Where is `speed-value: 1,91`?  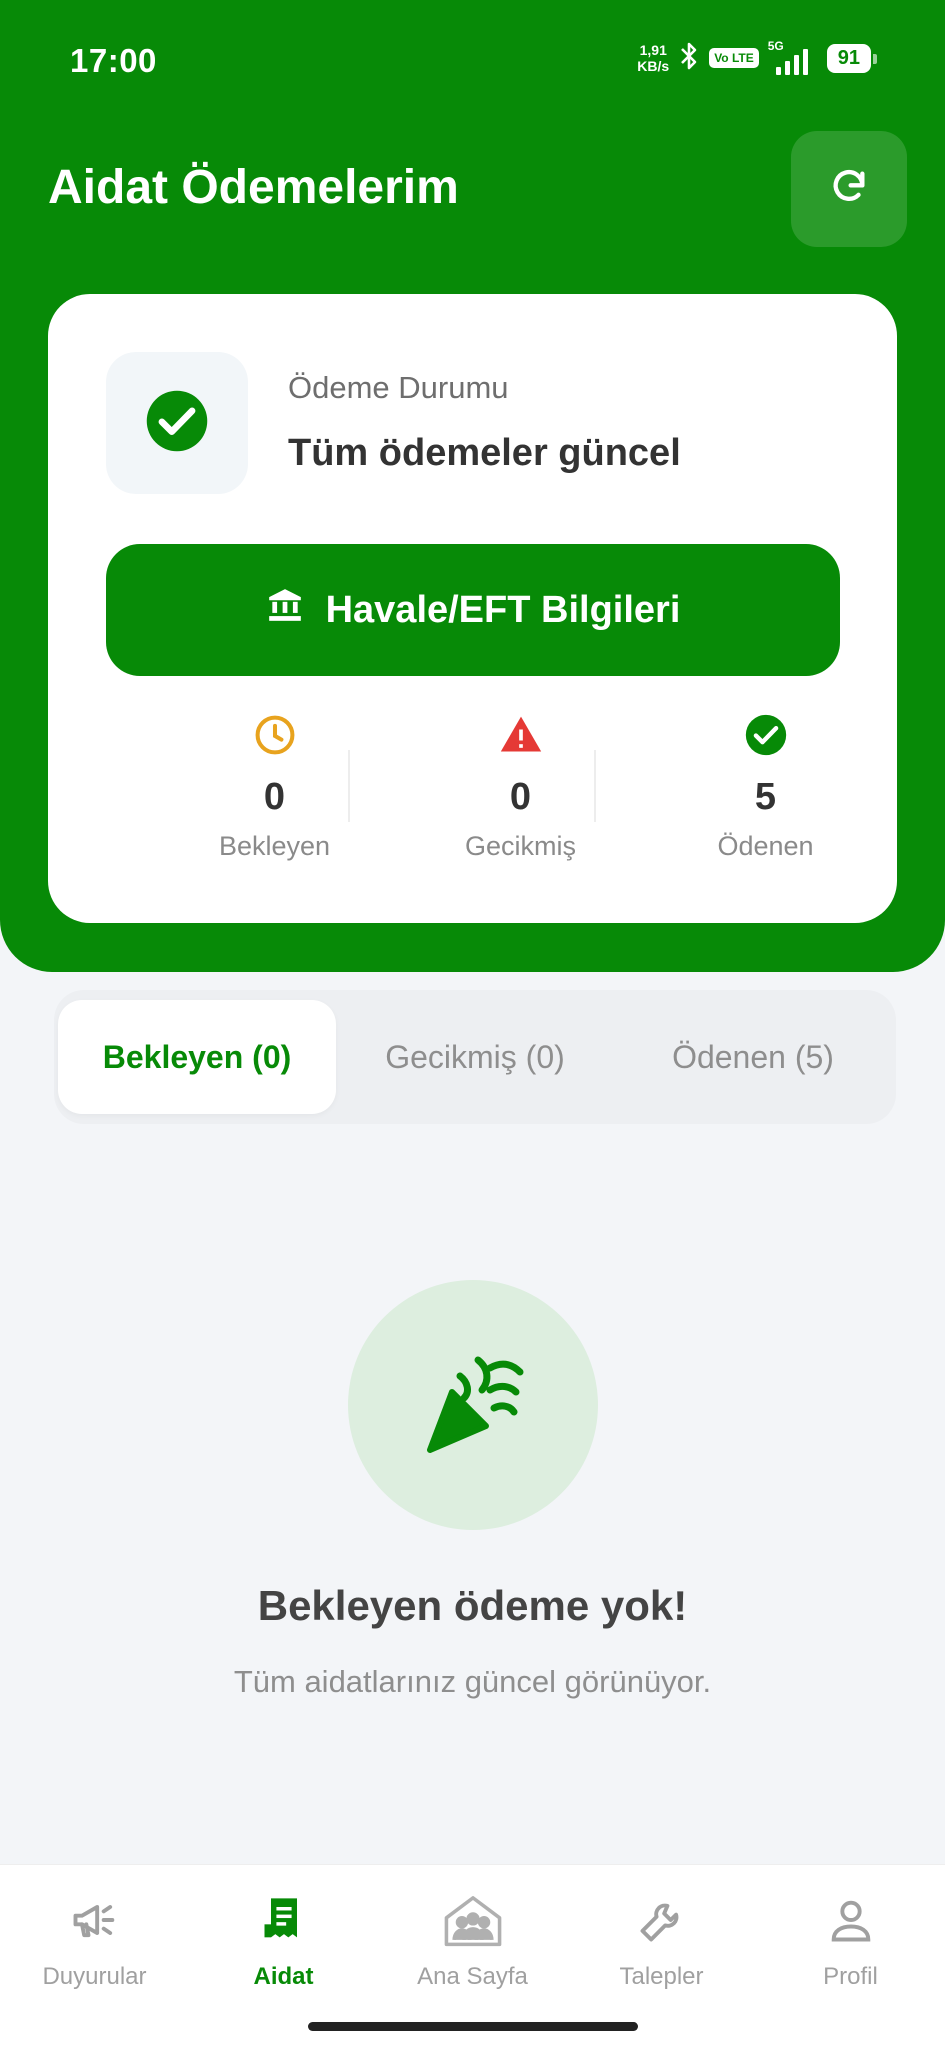
speed-value: 1,91 is located at coordinates (653, 50).